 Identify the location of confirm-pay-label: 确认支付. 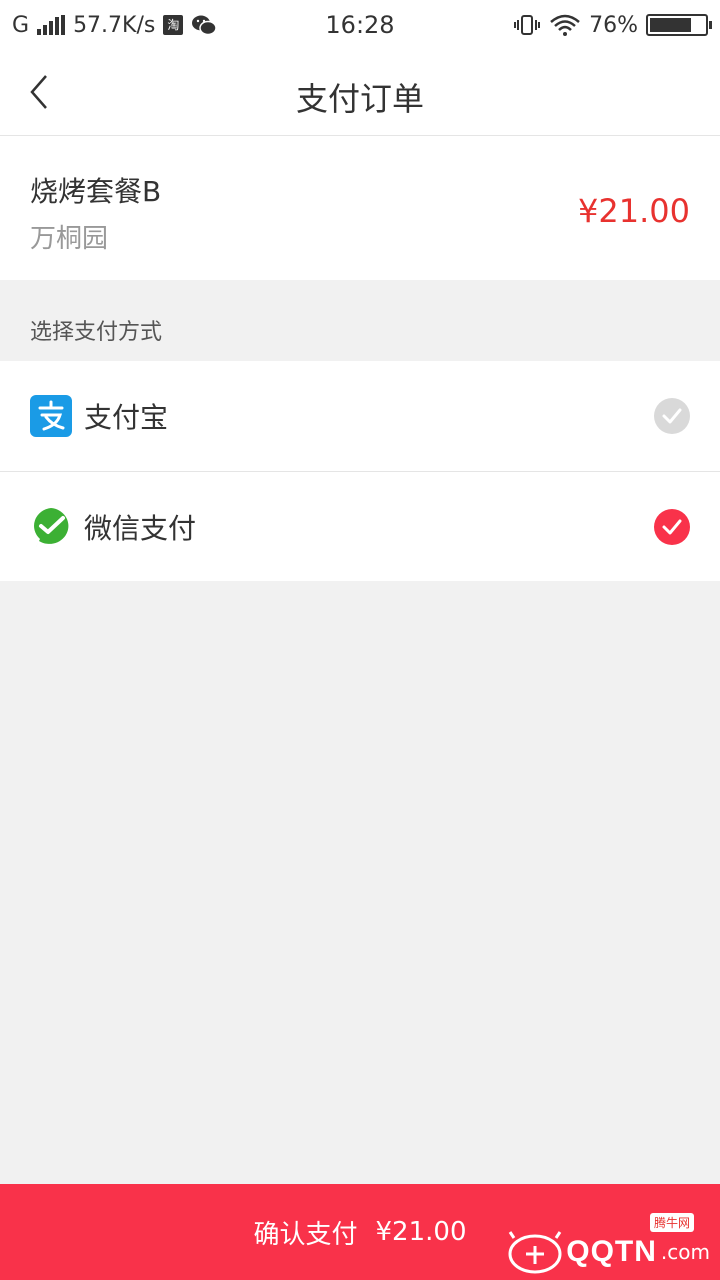
(305, 1234).